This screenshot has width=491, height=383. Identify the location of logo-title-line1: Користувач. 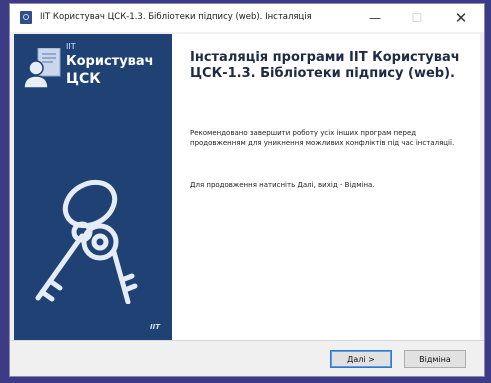
(110, 61).